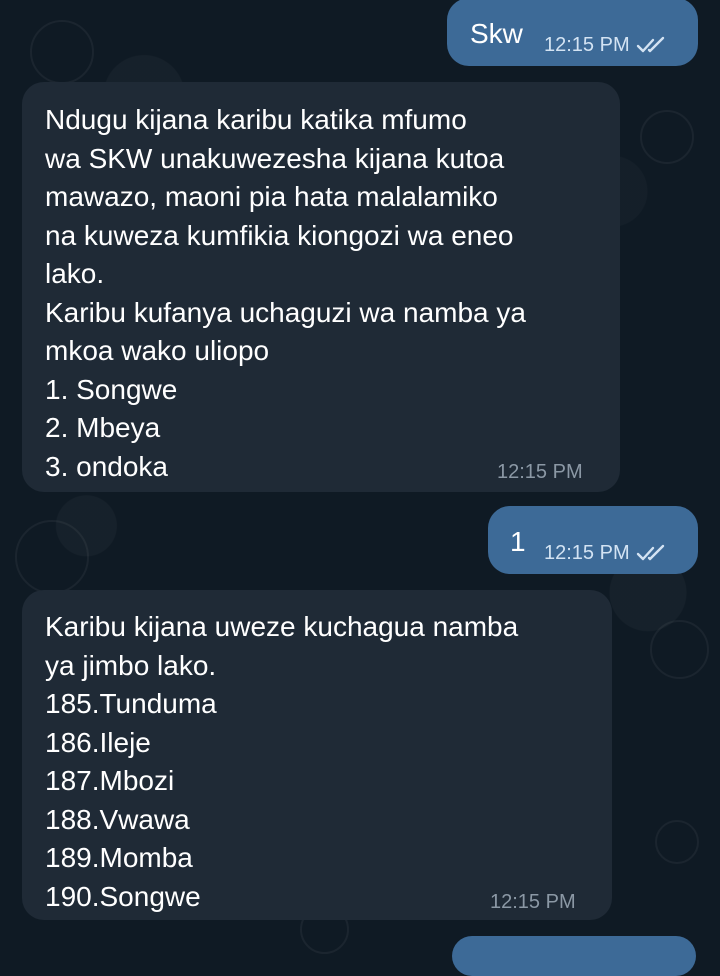 The height and width of the screenshot is (976, 720). Describe the element at coordinates (574, 956) in the screenshot. I see `outgoing-message-partial` at that location.